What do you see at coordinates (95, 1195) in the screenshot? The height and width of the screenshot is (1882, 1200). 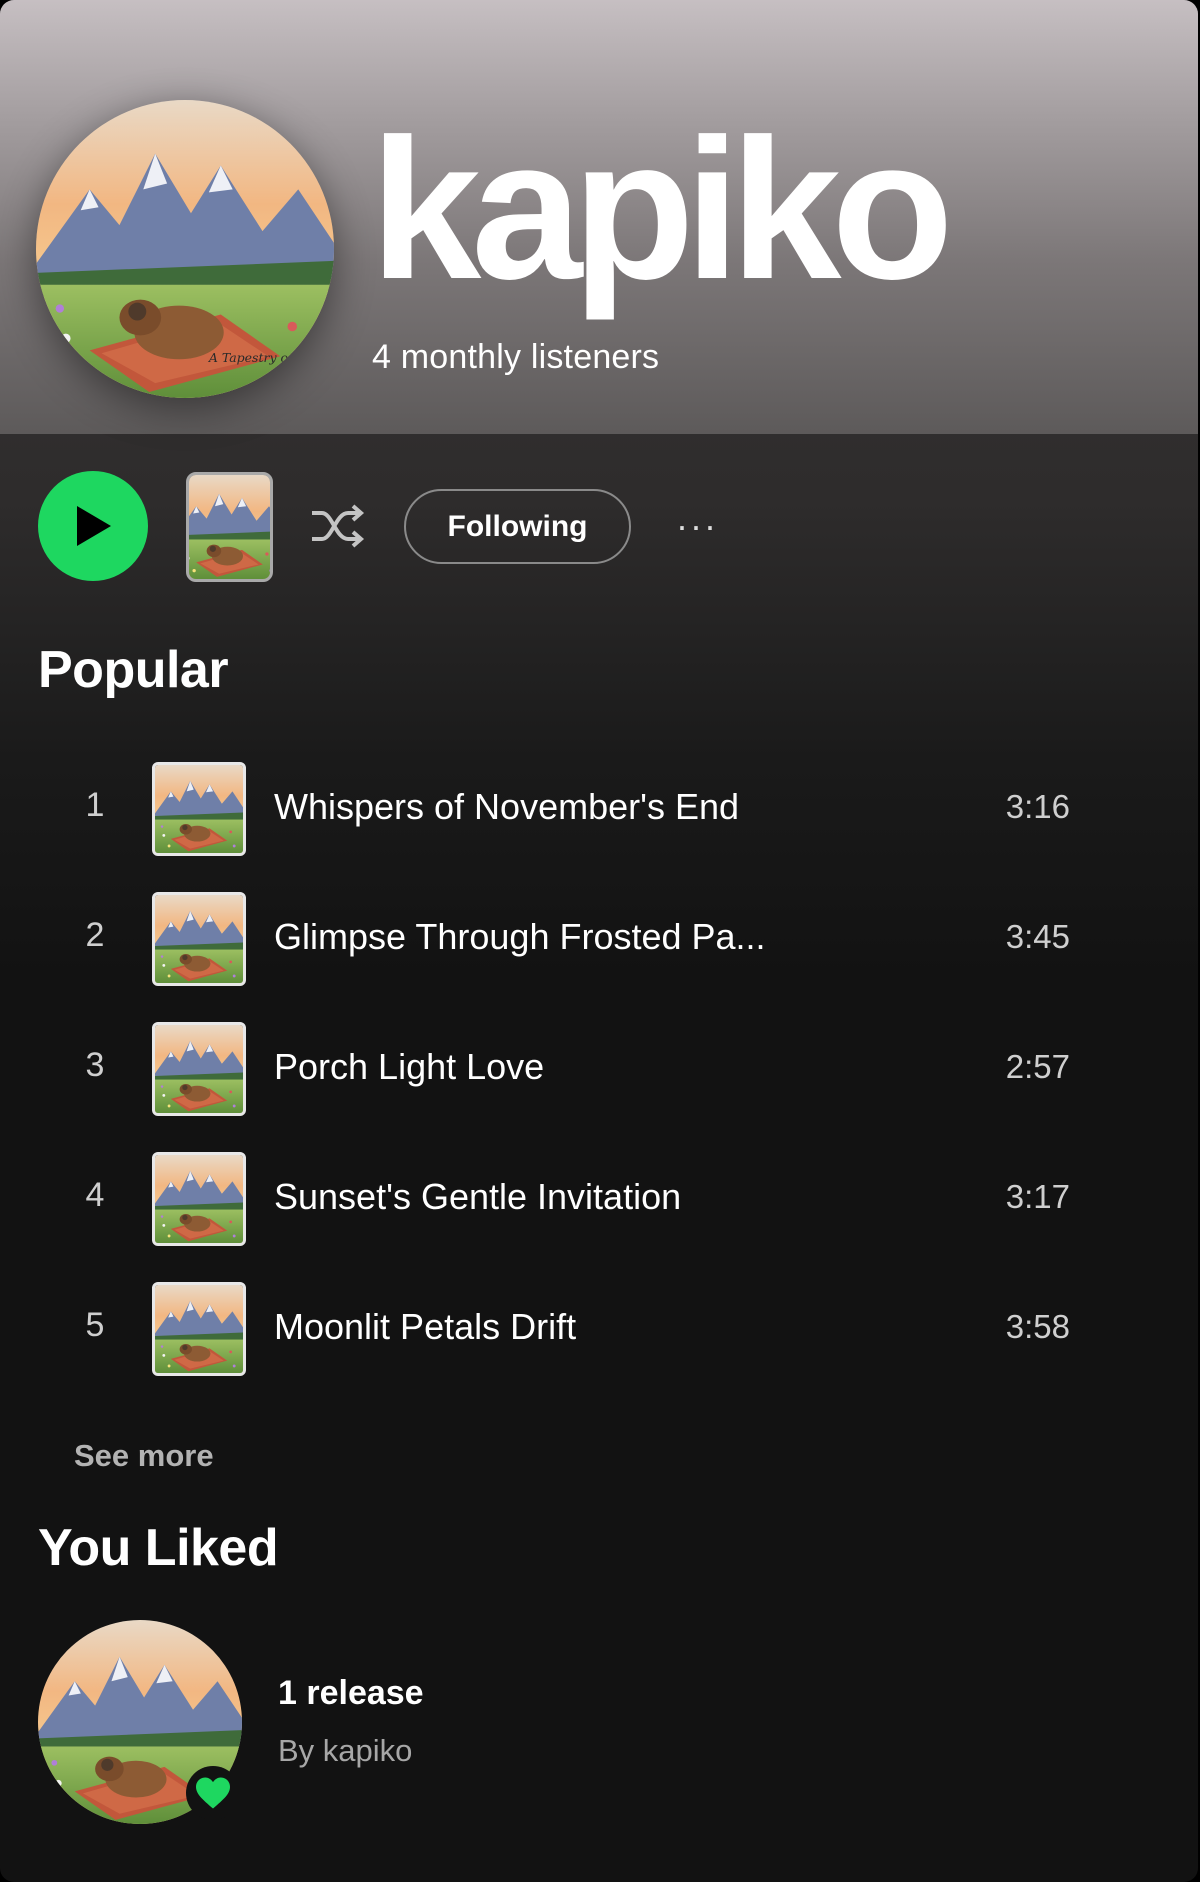 I see `track-number: 4` at bounding box center [95, 1195].